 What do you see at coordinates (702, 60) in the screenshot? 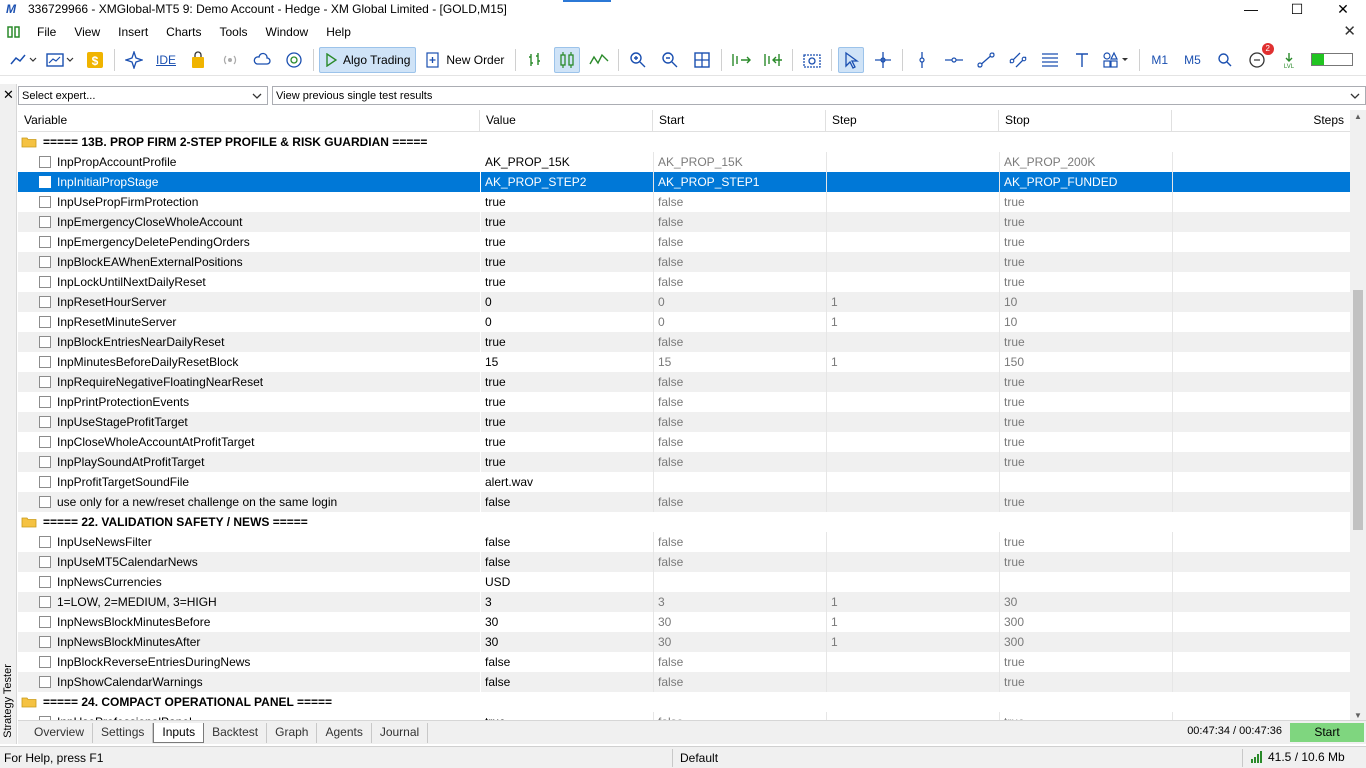
I see `tile-windows-button` at bounding box center [702, 60].